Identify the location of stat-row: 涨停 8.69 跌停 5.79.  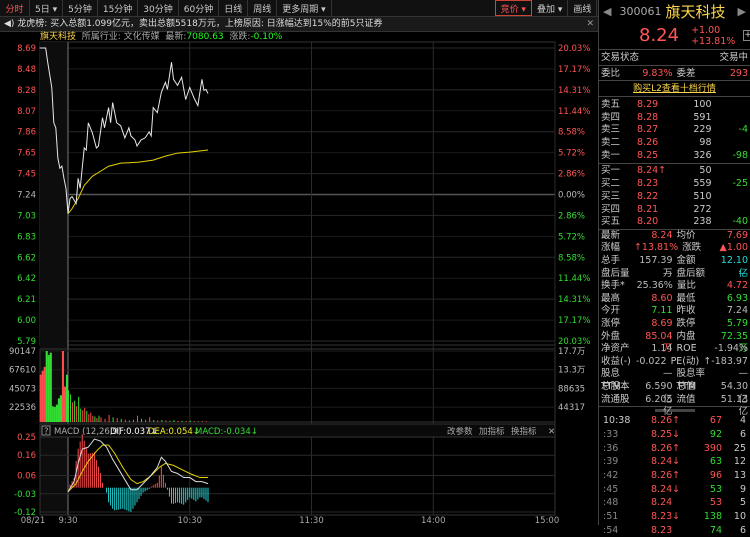
(674, 324).